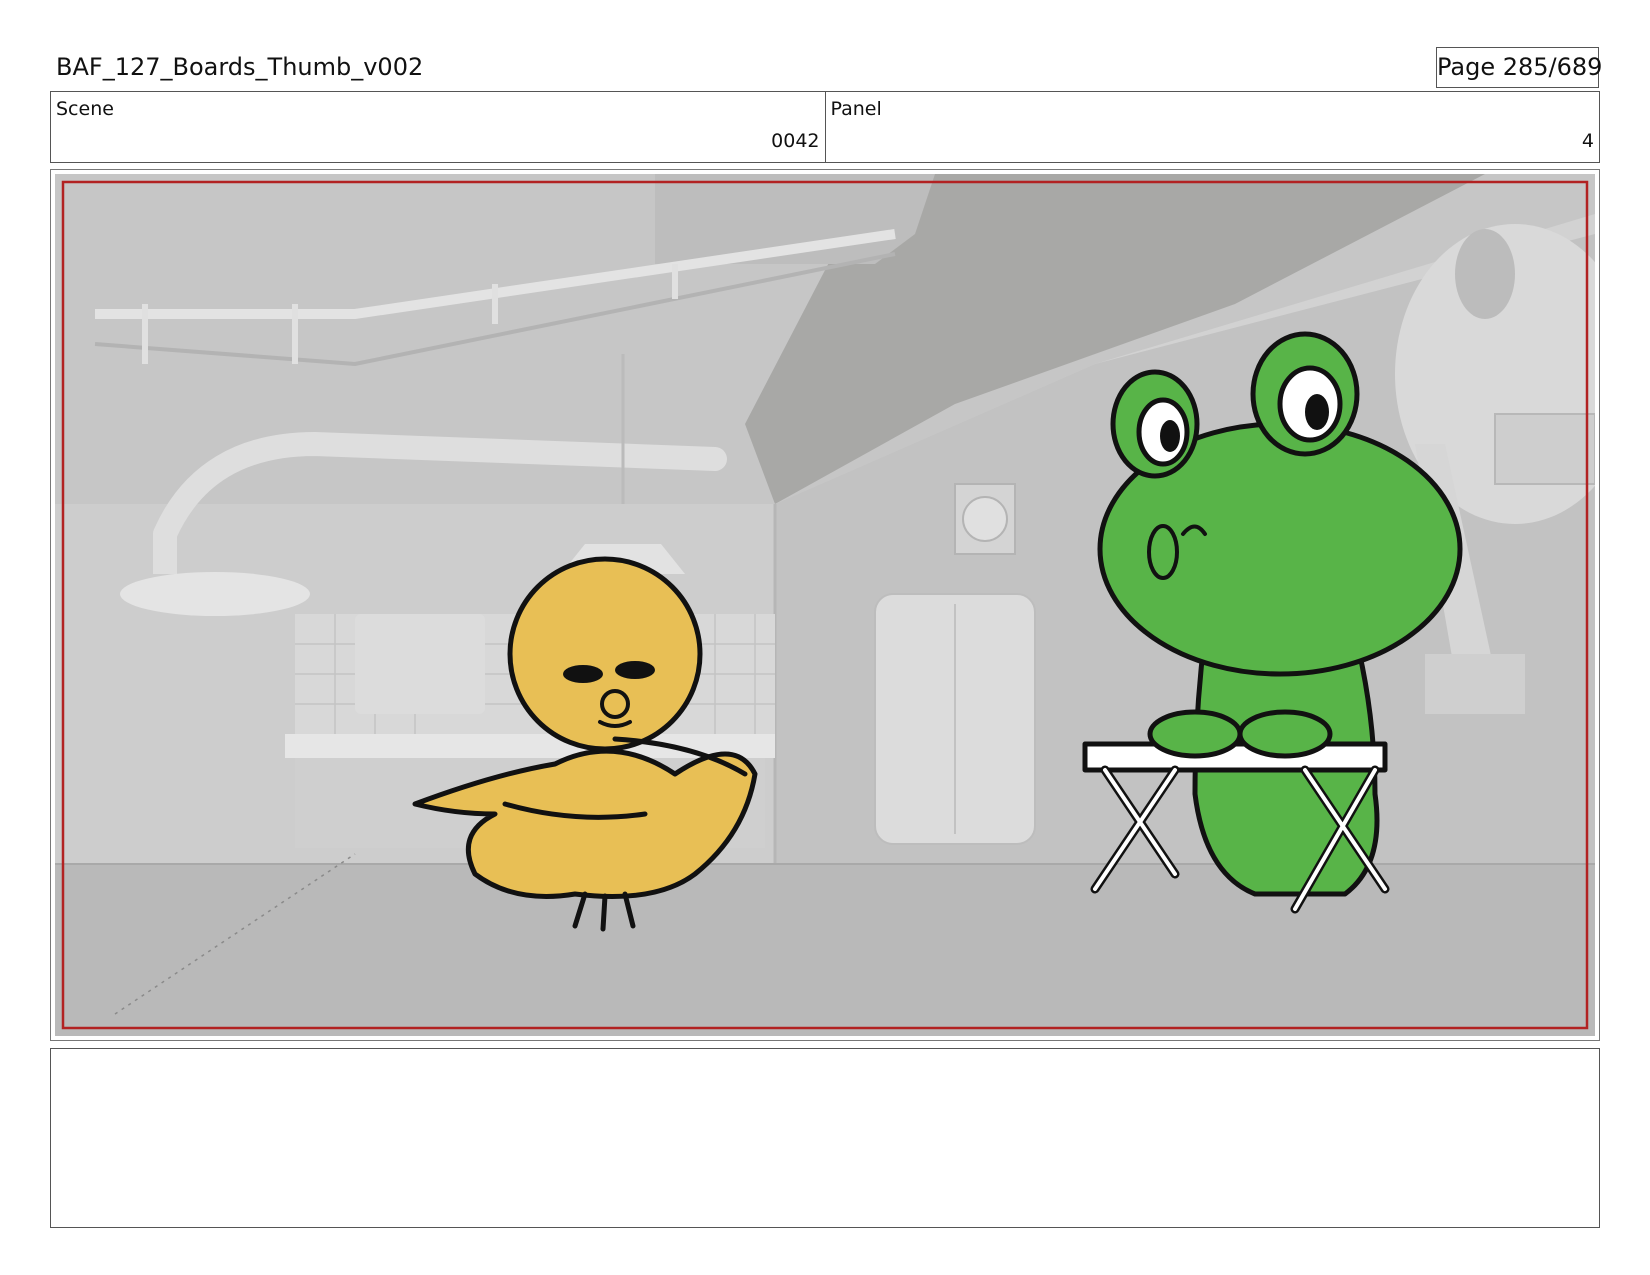 The width and height of the screenshot is (1650, 1275). I want to click on scene-cell: Scene 0042, so click(438, 127).